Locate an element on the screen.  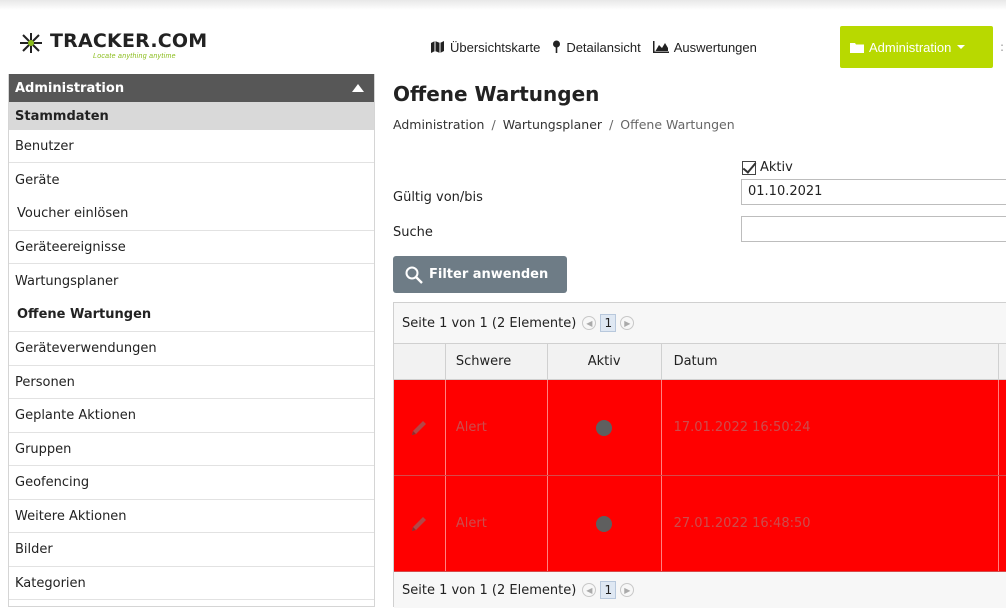
column-header-datum: Datum is located at coordinates (831, 361).